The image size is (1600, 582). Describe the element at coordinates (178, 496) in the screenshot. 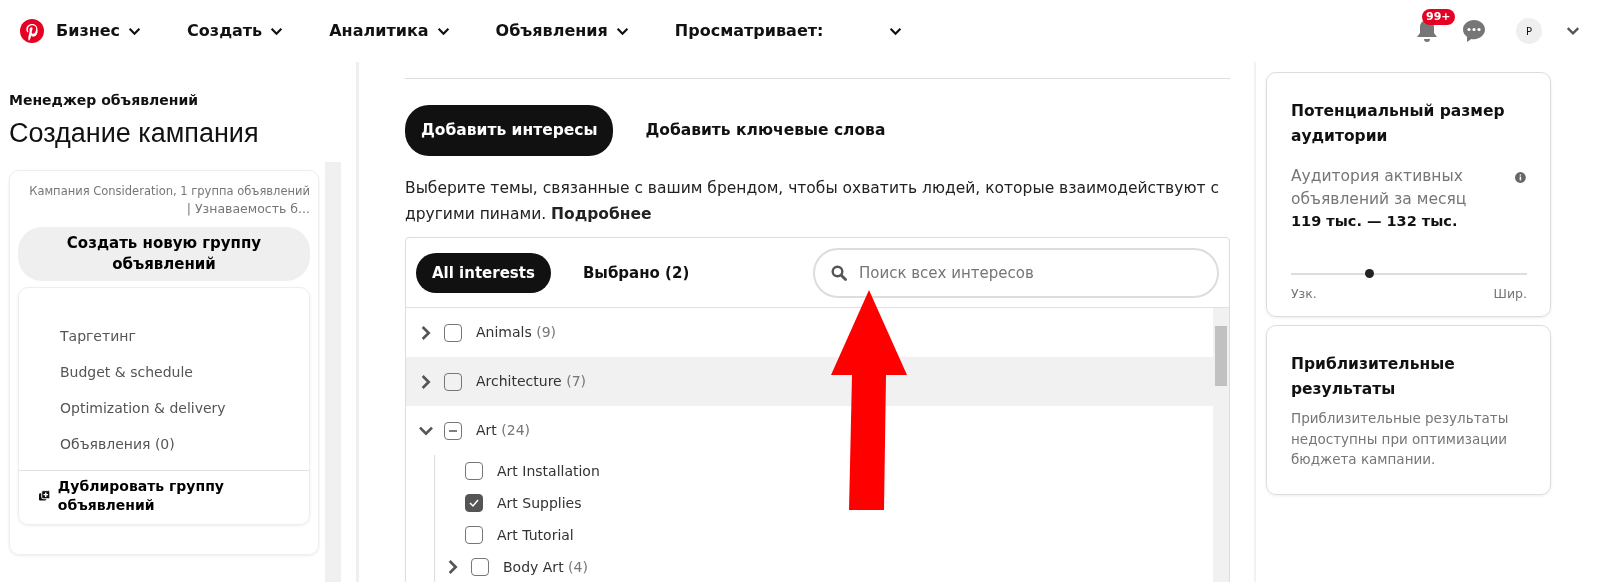

I see `duplicate-group-button: Дублировать группу объявлений` at that location.